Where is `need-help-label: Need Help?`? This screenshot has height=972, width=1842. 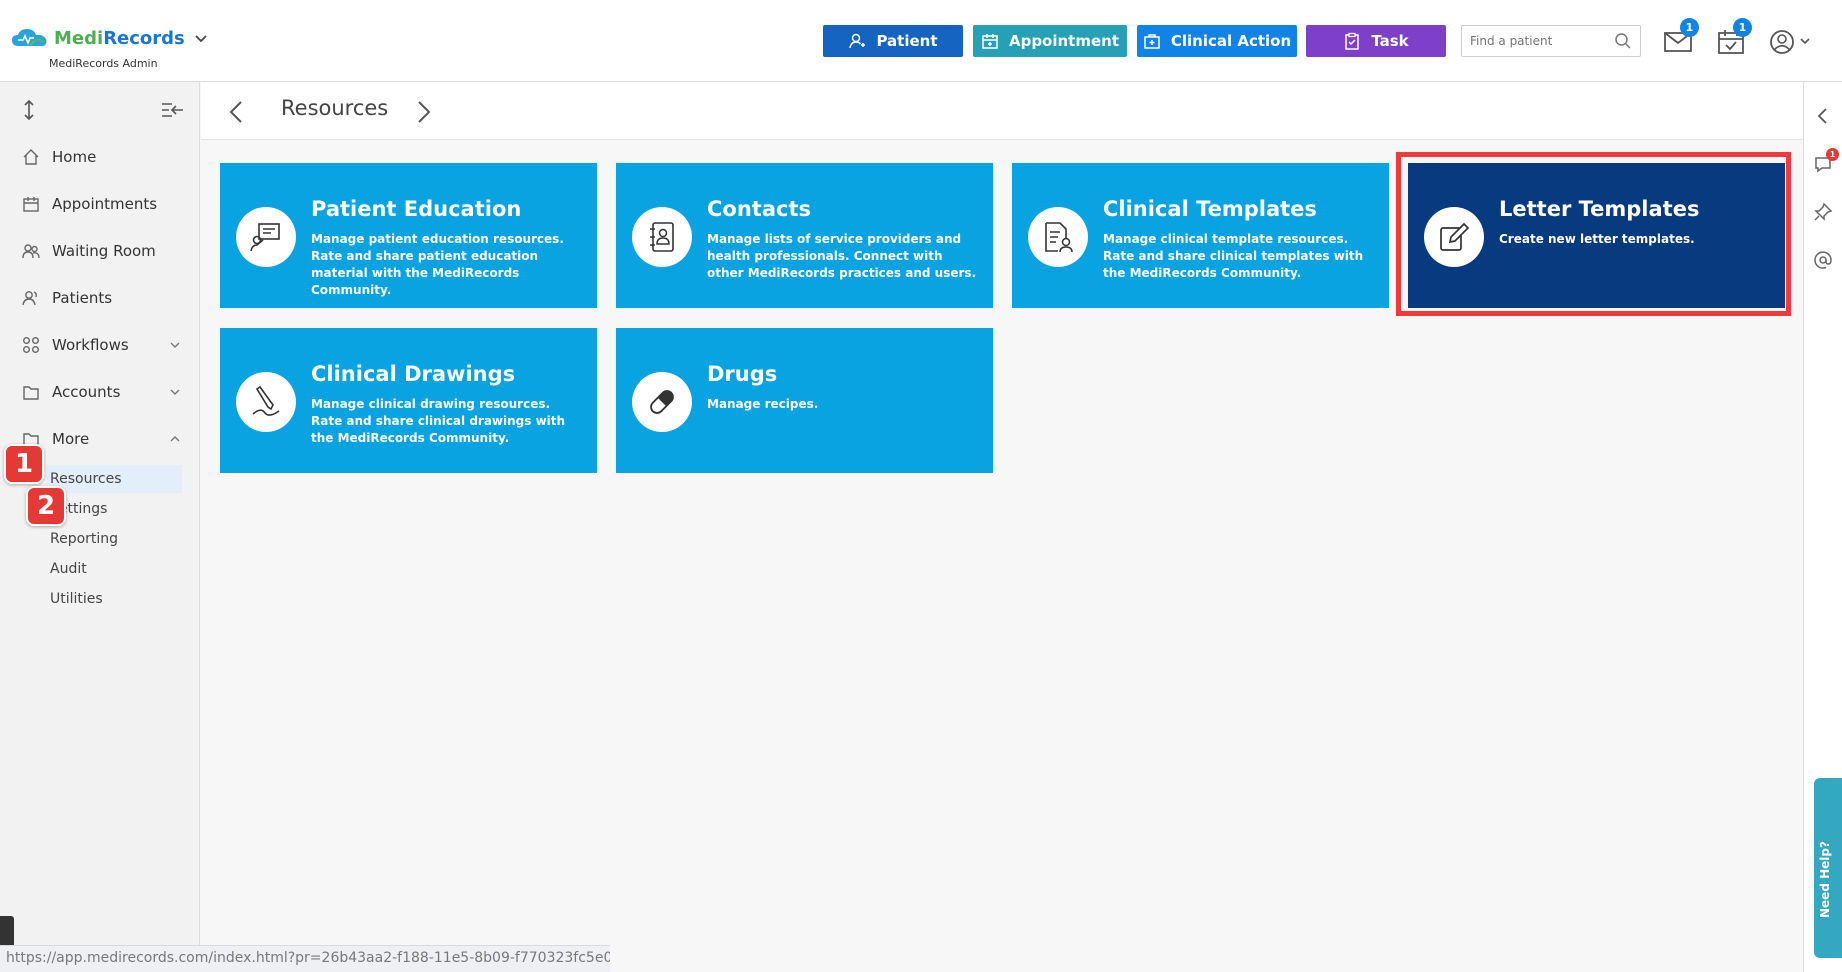 need-help-label: Need Help? is located at coordinates (1825, 879).